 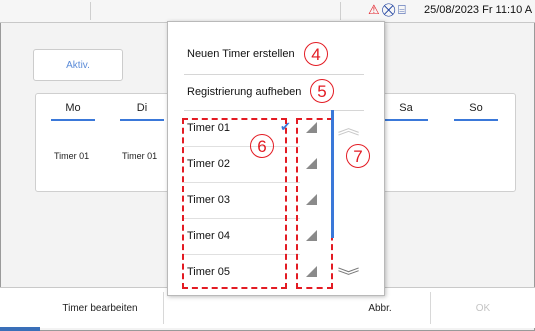 I want to click on schedule-cell-mo: Timer 01, so click(x=71, y=156).